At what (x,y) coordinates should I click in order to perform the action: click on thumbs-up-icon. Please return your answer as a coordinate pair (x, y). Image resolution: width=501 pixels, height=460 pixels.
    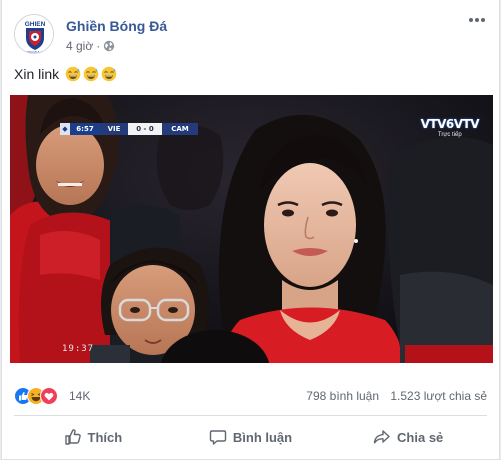
    Looking at the image, I should click on (72, 437).